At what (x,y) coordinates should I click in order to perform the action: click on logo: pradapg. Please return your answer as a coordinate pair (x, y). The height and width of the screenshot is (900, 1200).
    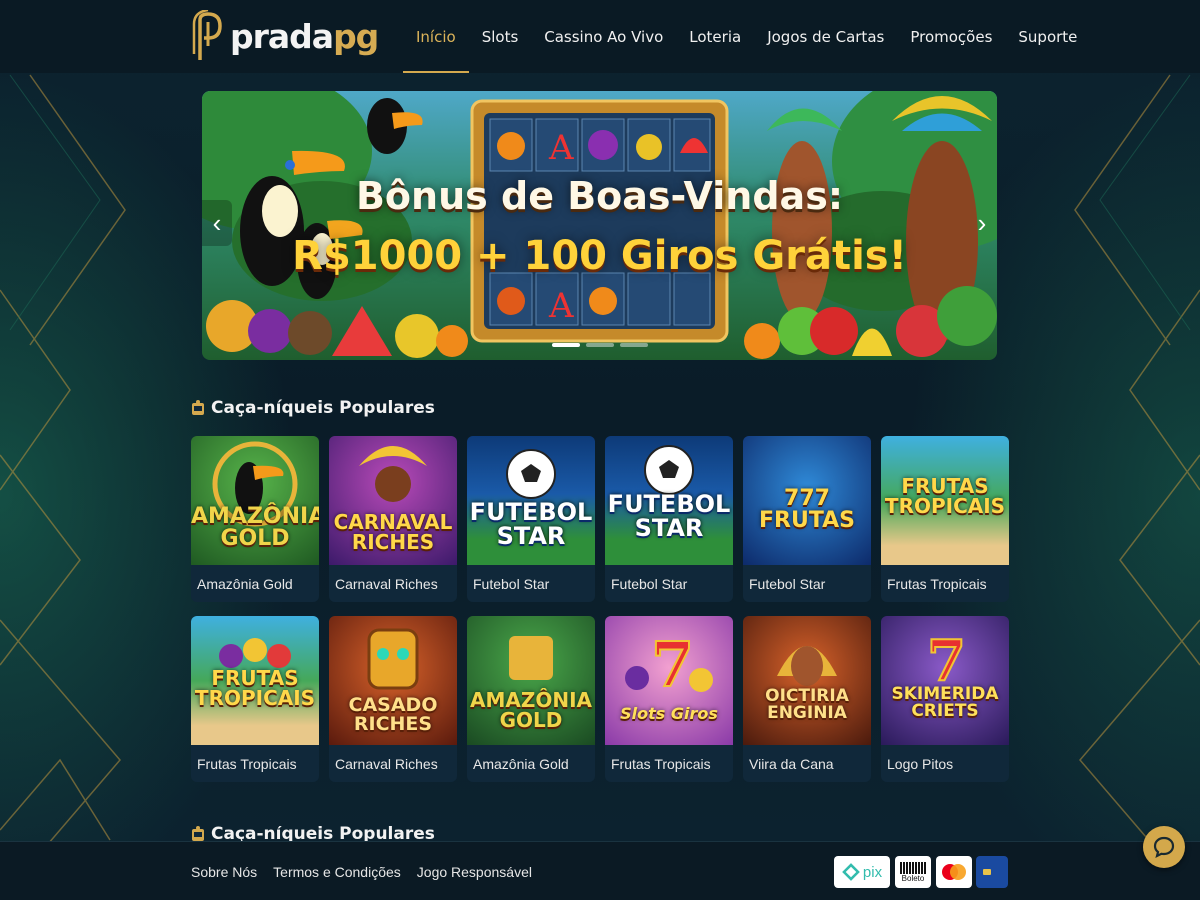
    Looking at the image, I should click on (284, 36).